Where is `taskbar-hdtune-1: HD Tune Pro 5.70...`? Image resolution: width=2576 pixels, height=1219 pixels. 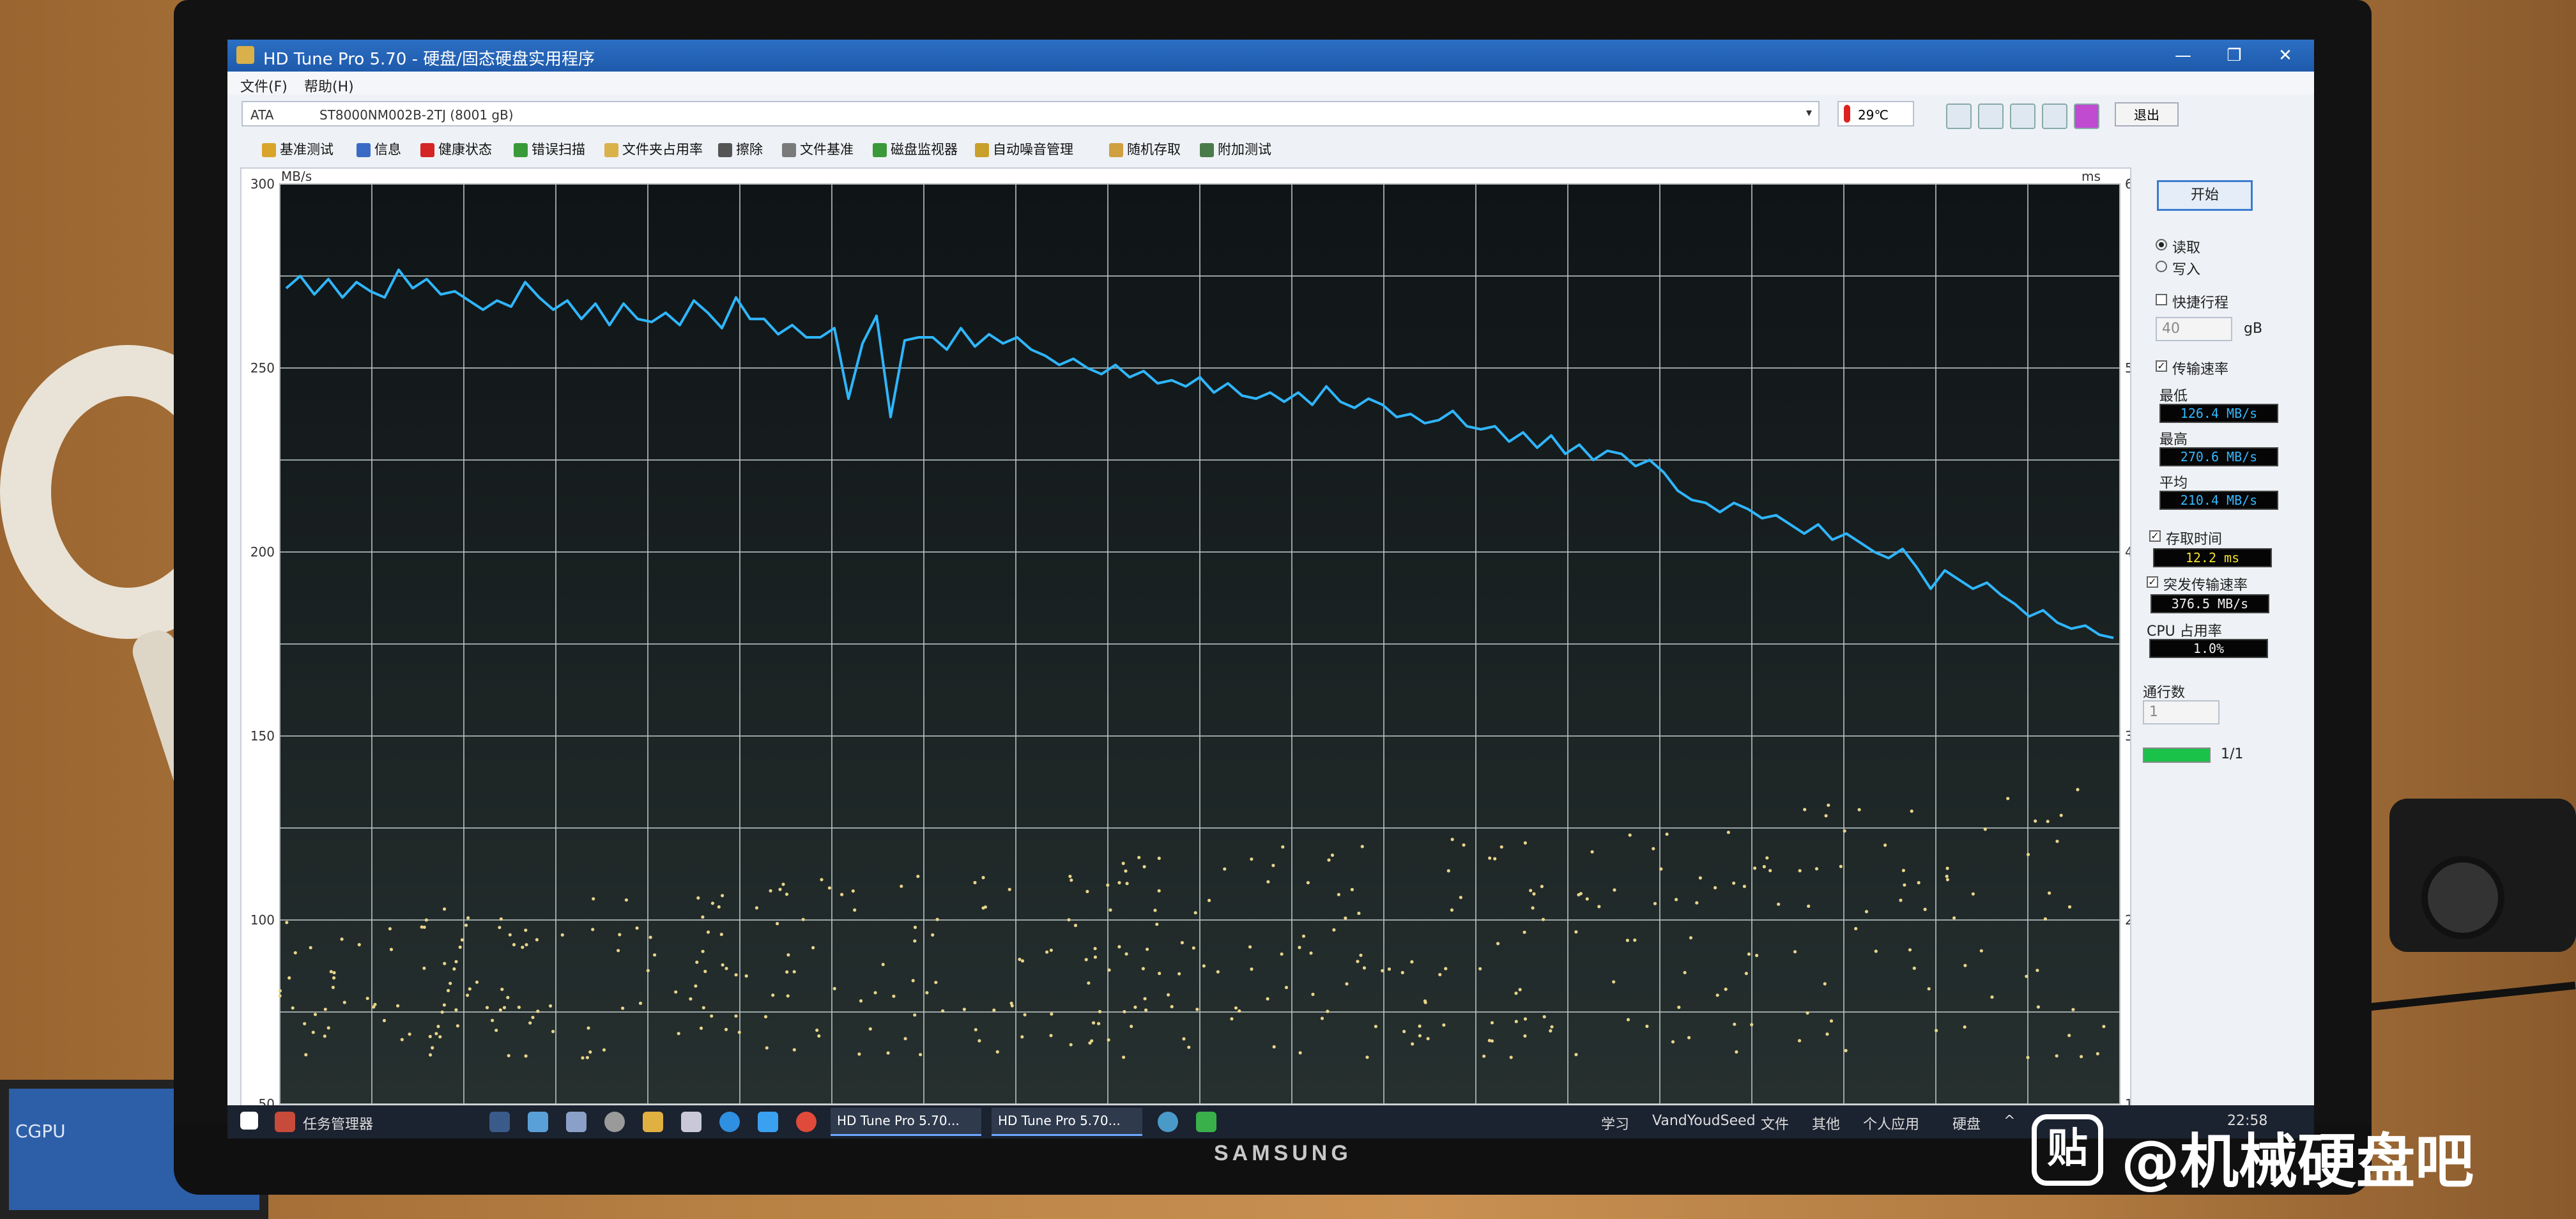 taskbar-hdtune-1: HD Tune Pro 5.70... is located at coordinates (906, 1122).